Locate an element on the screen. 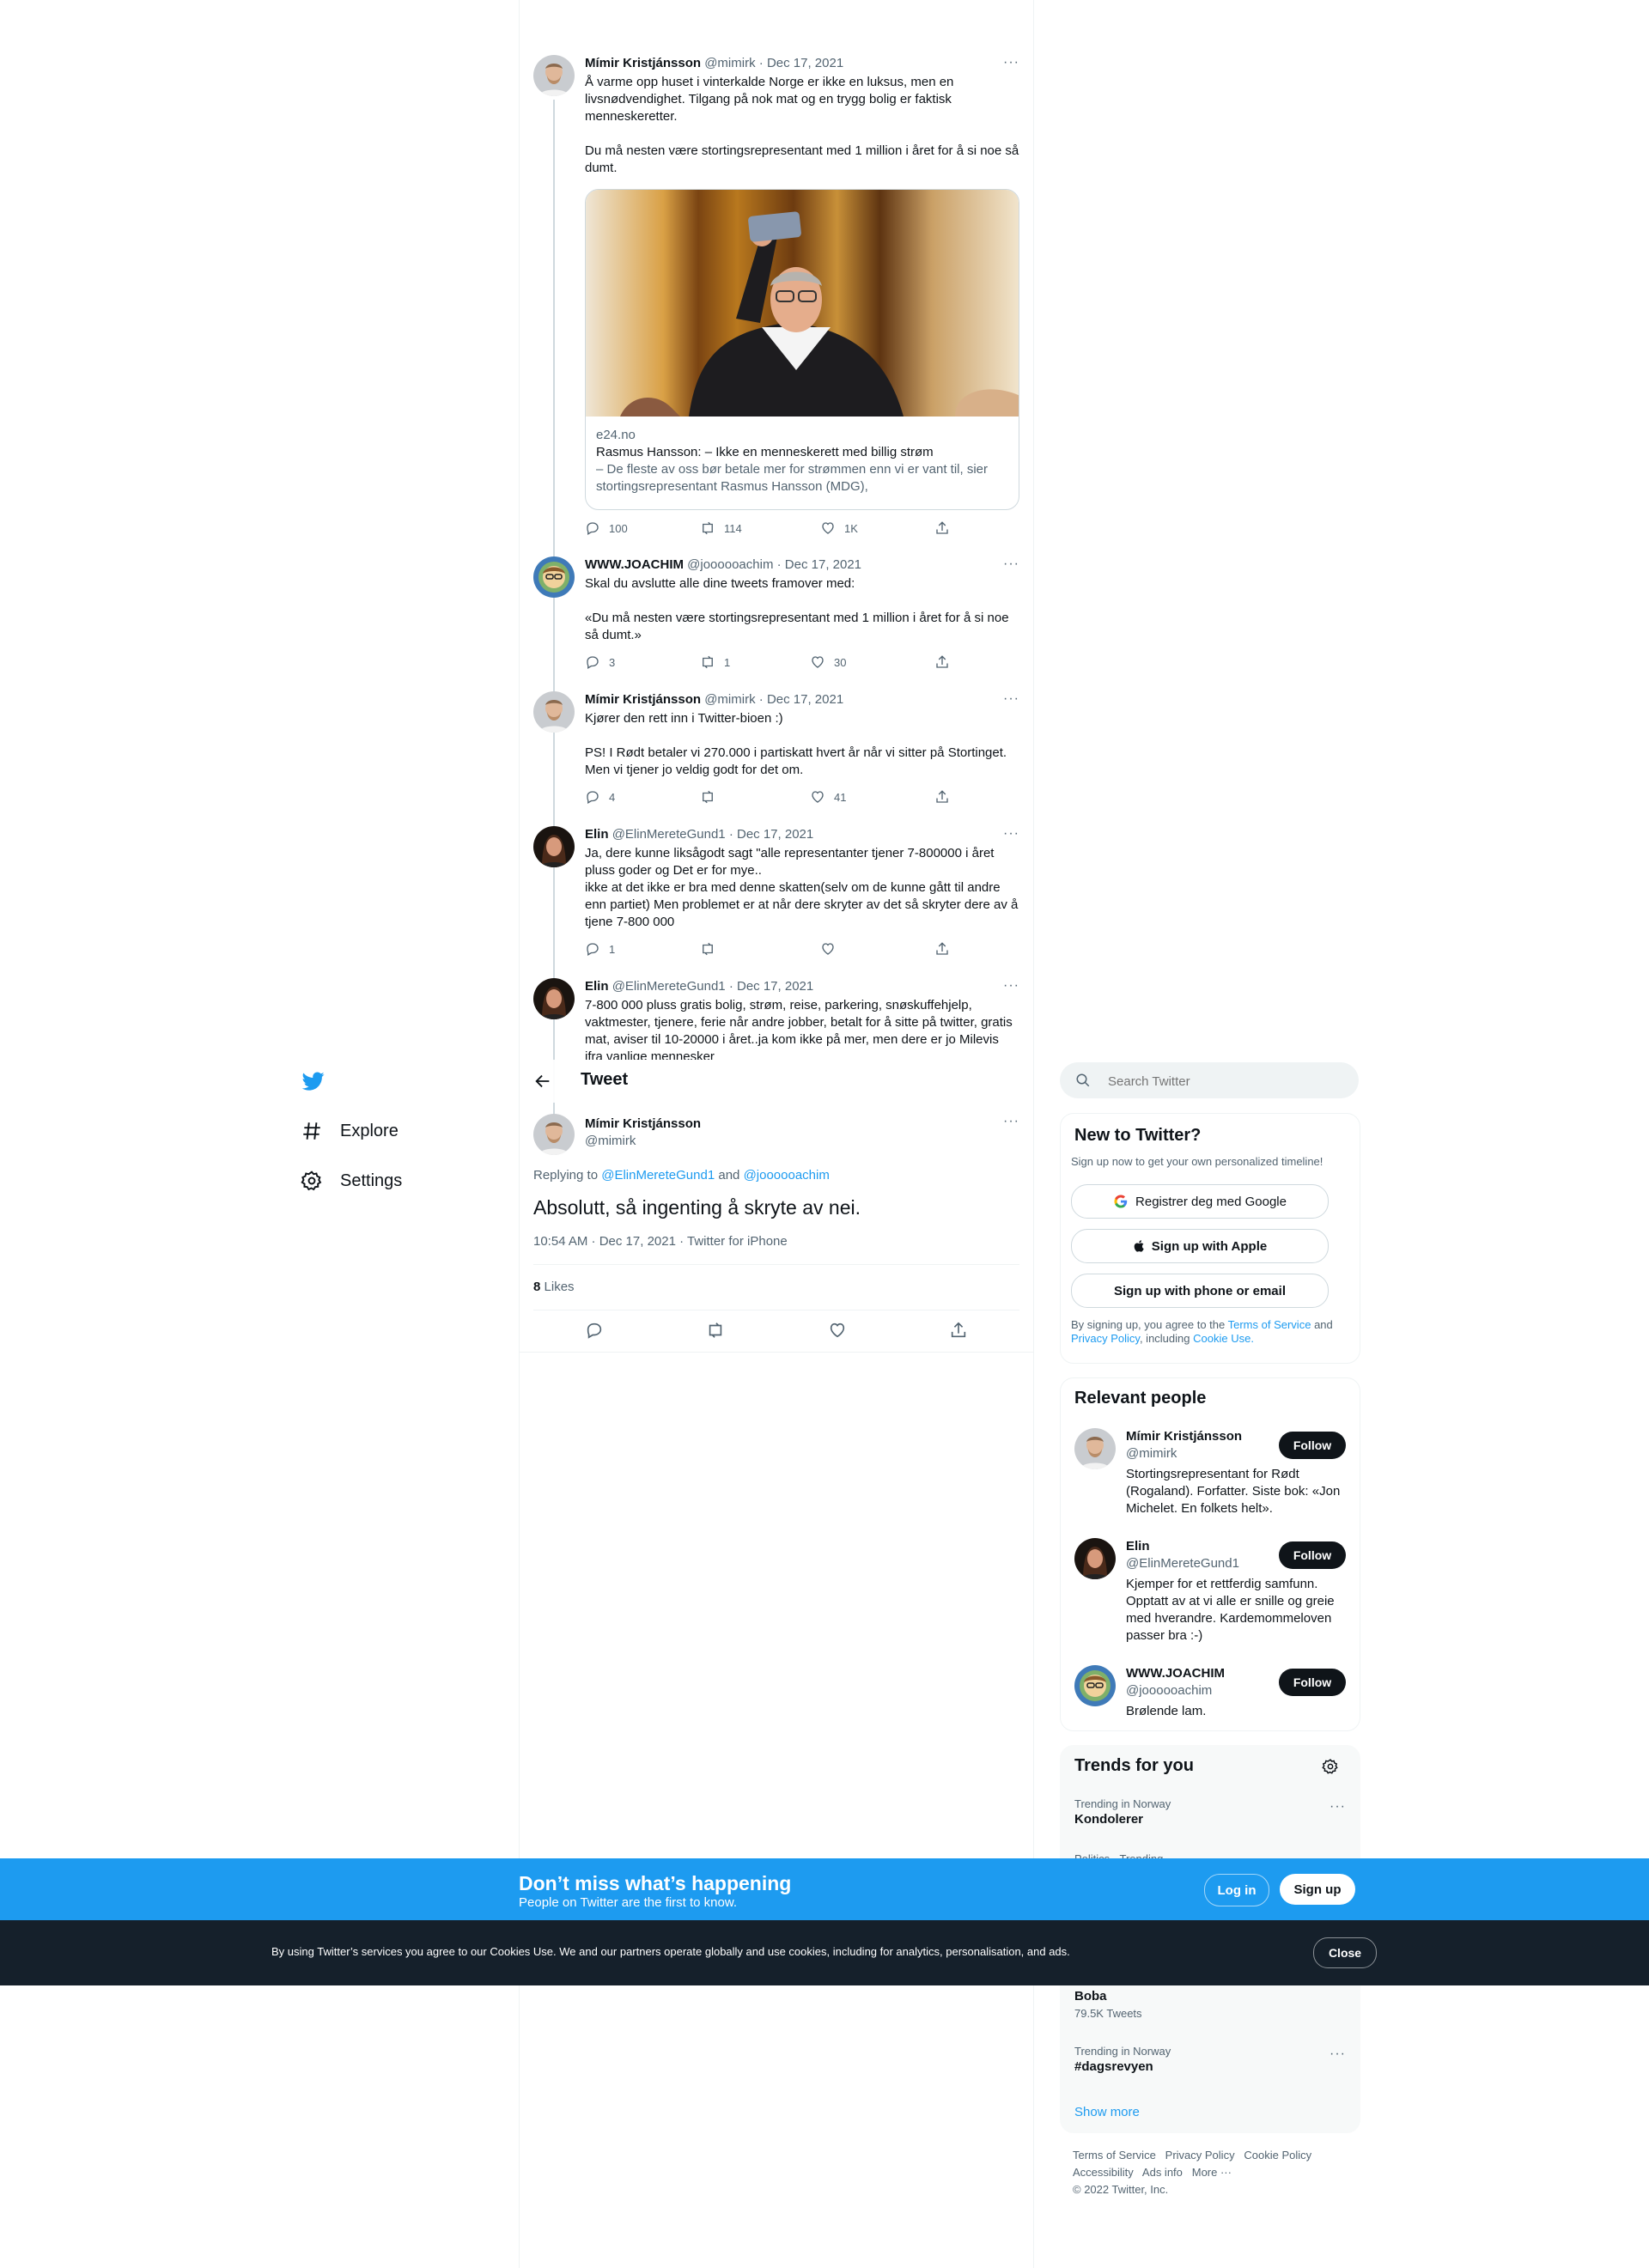 This screenshot has width=1649, height=2268. privacy-link: Privacy Policy is located at coordinates (1106, 1338).